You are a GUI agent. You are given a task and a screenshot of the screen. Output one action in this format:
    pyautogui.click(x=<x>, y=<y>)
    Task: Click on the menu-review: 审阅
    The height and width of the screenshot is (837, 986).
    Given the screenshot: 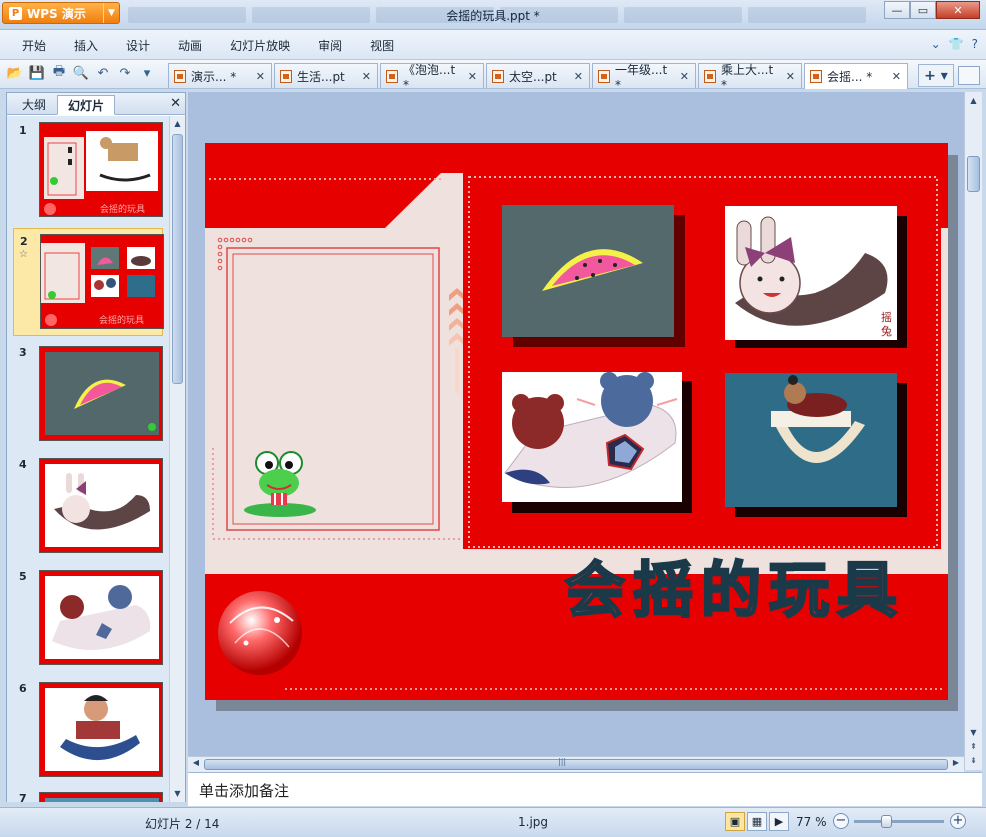 What is the action you would take?
    pyautogui.click(x=330, y=45)
    